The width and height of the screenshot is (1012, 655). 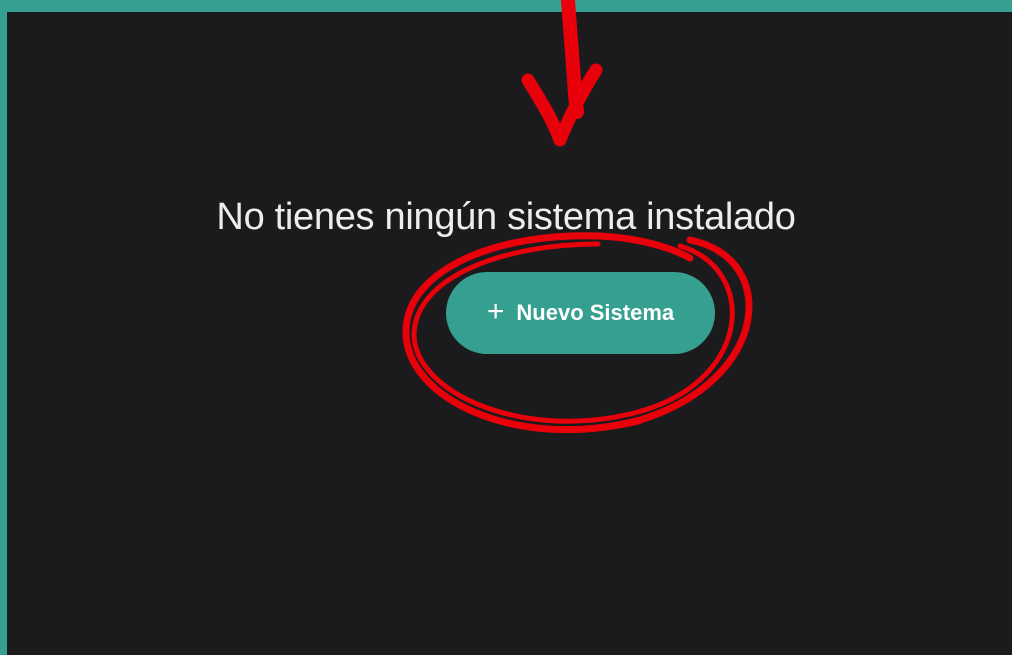 I want to click on new-system-button: + Nuevo Sistema, so click(x=580, y=313).